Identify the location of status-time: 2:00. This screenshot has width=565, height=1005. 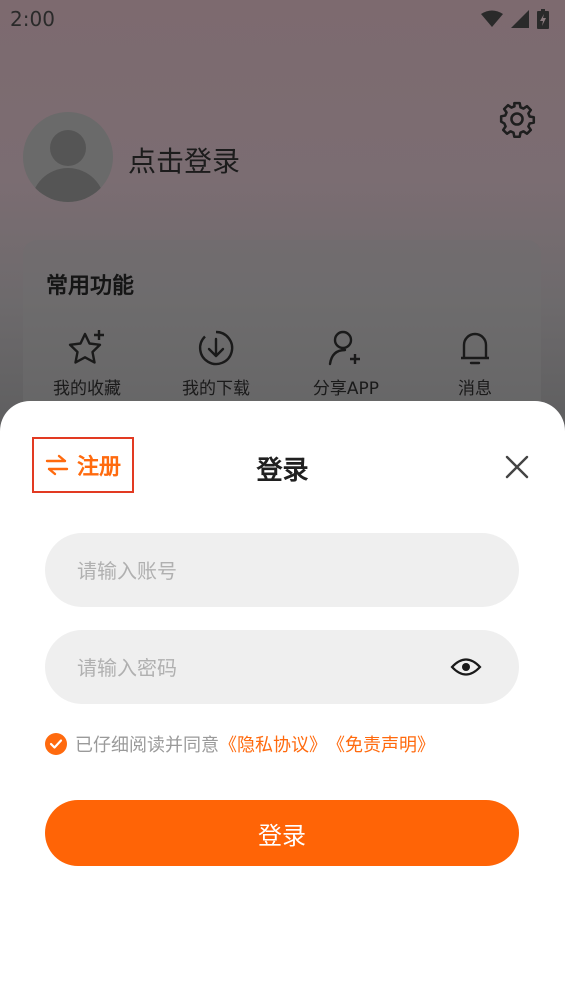
(32, 19).